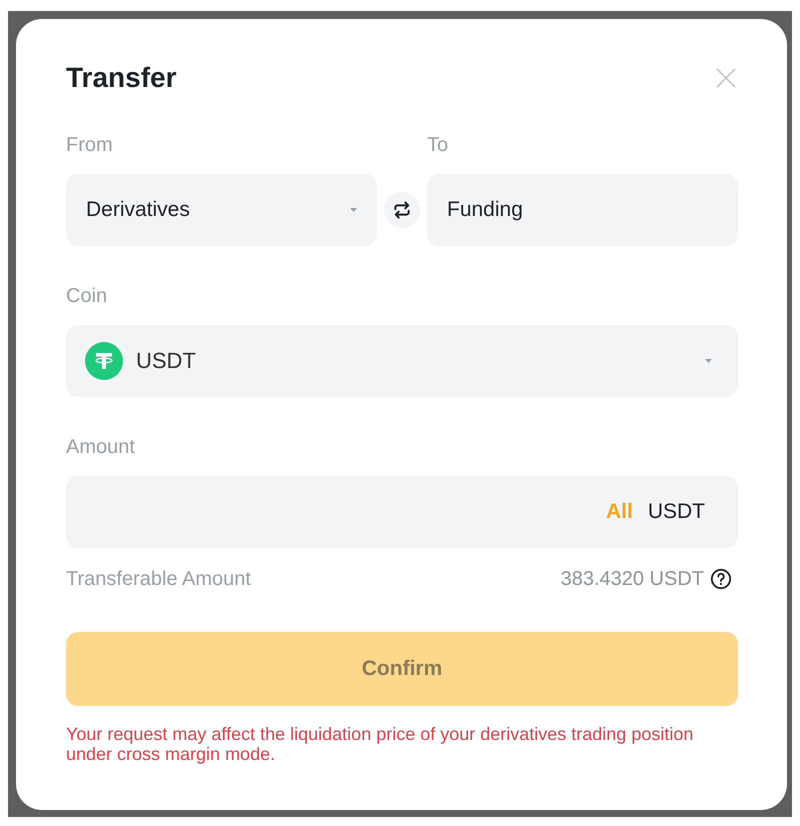 This screenshot has height=826, width=800. Describe the element at coordinates (87, 296) in the screenshot. I see `coin-label: Coin` at that location.